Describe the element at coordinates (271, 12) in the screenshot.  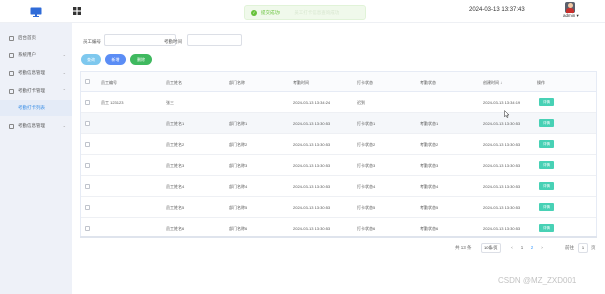
I see `toast-message: 提交成功!` at that location.